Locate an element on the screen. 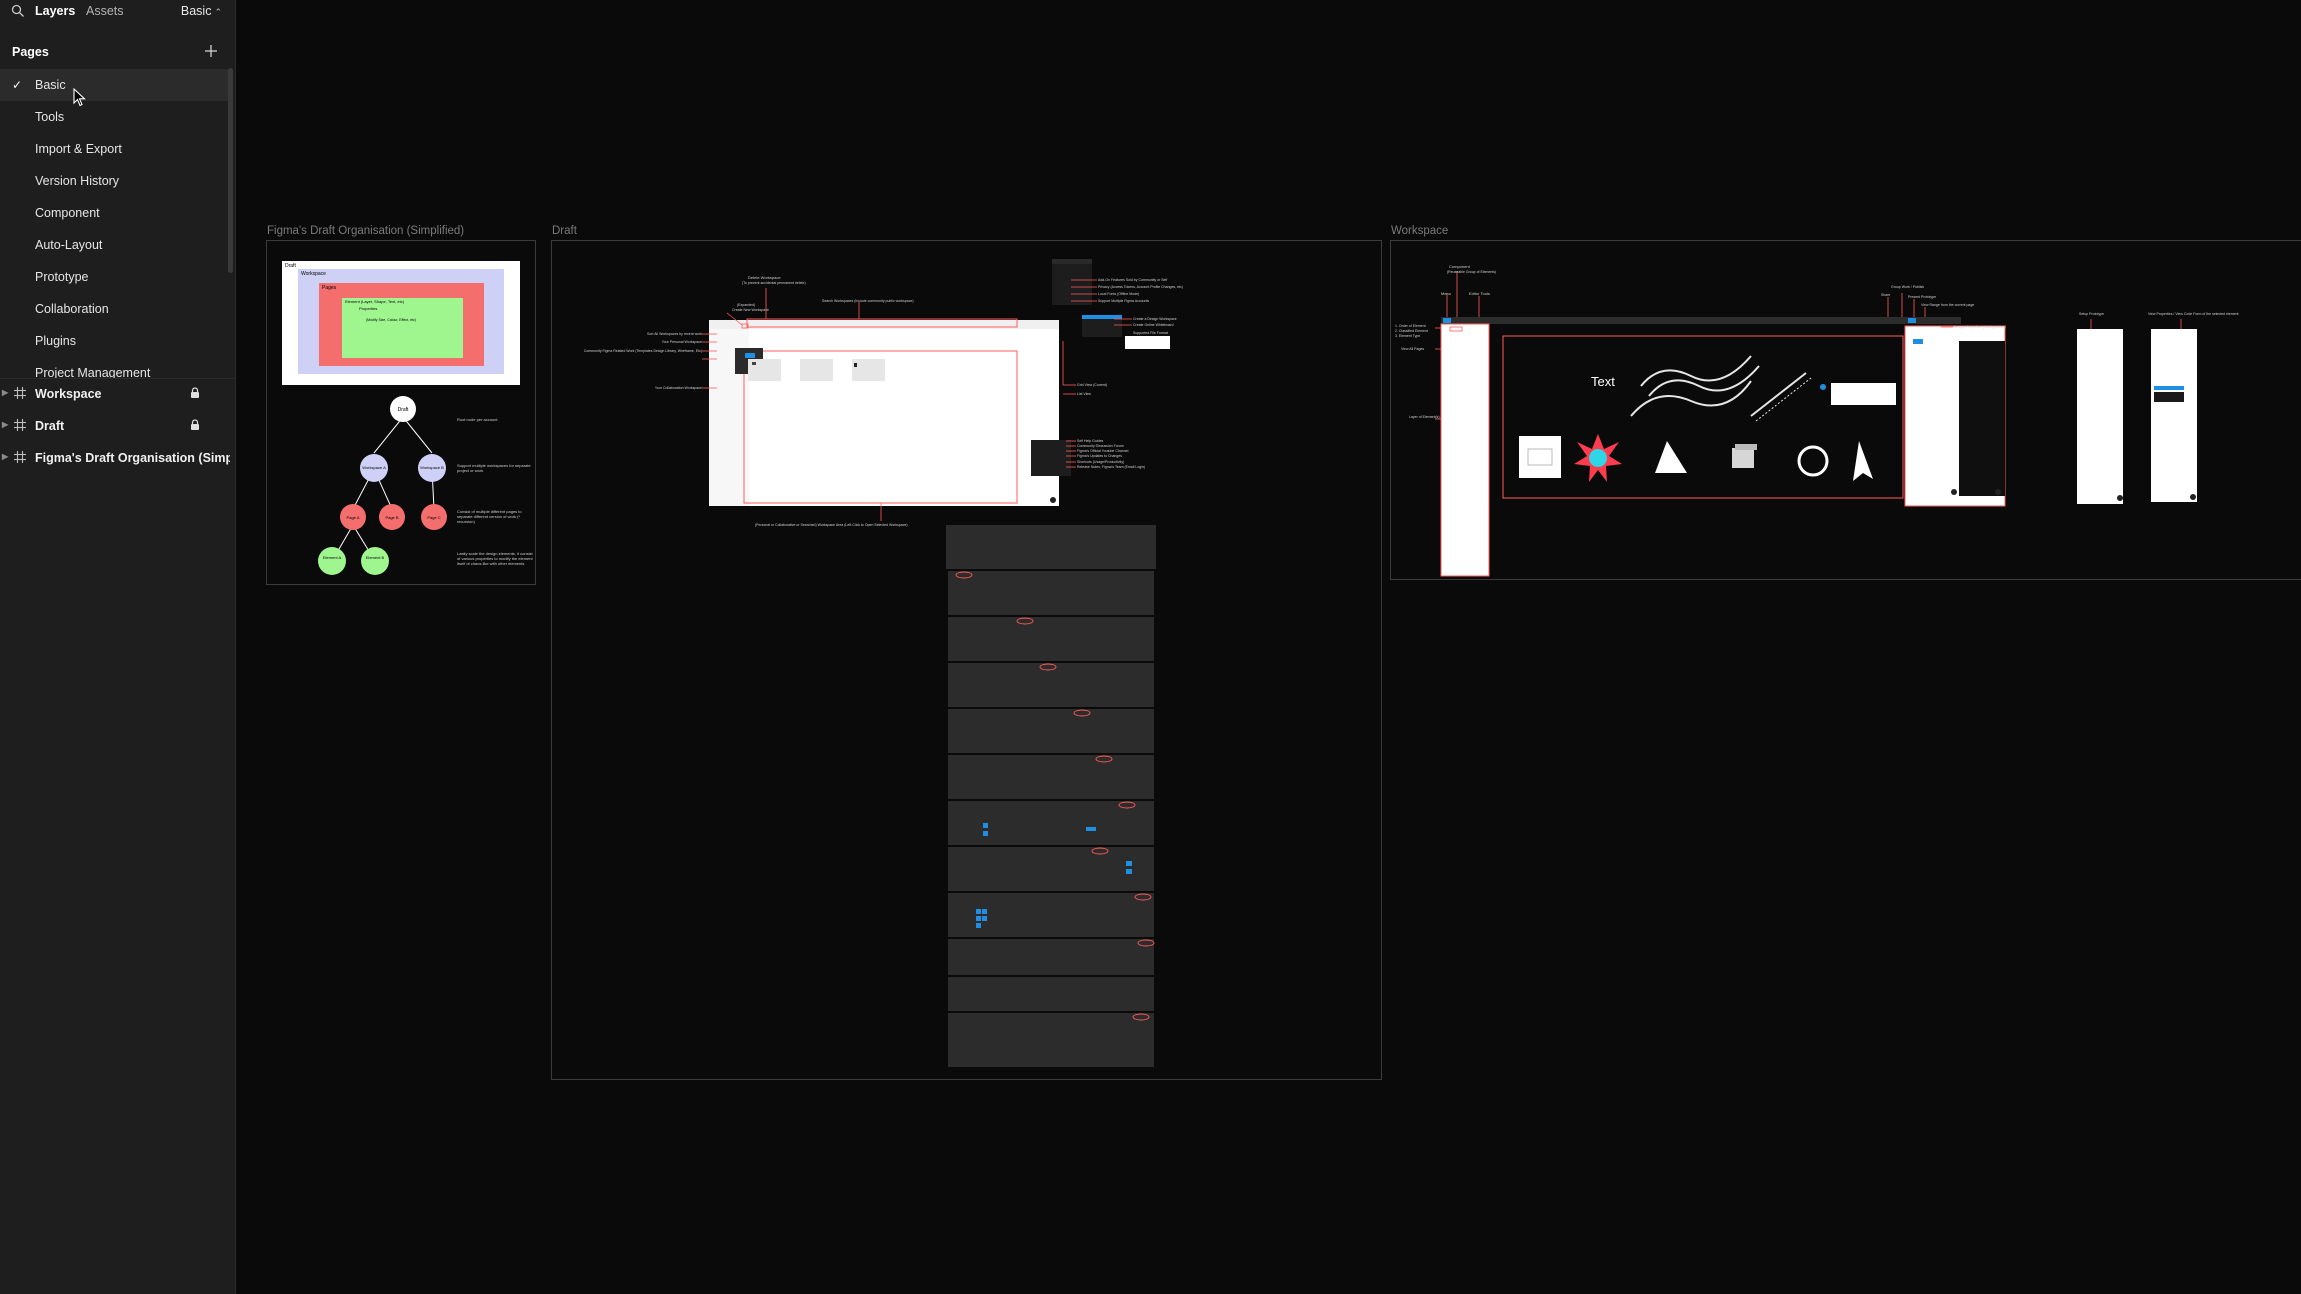 The width and height of the screenshot is (2301, 1294). scrollbar-thumb is located at coordinates (230, 170).